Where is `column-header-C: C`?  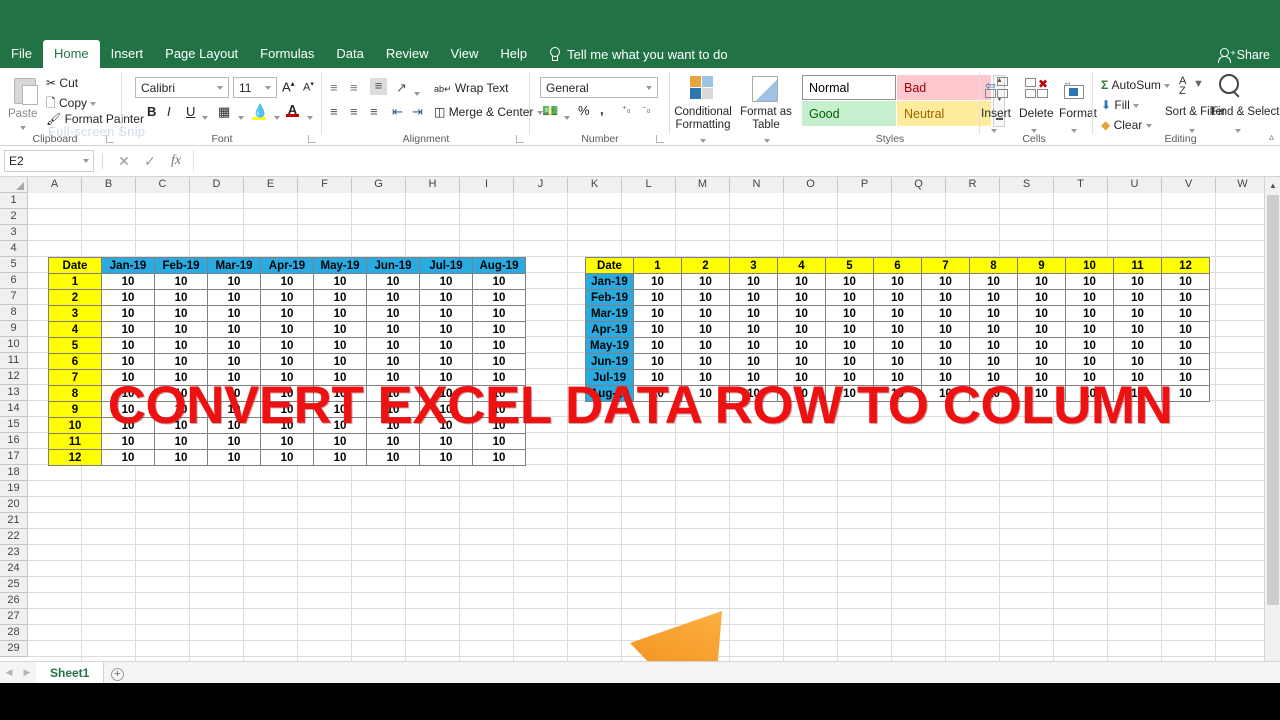 column-header-C: C is located at coordinates (163, 185).